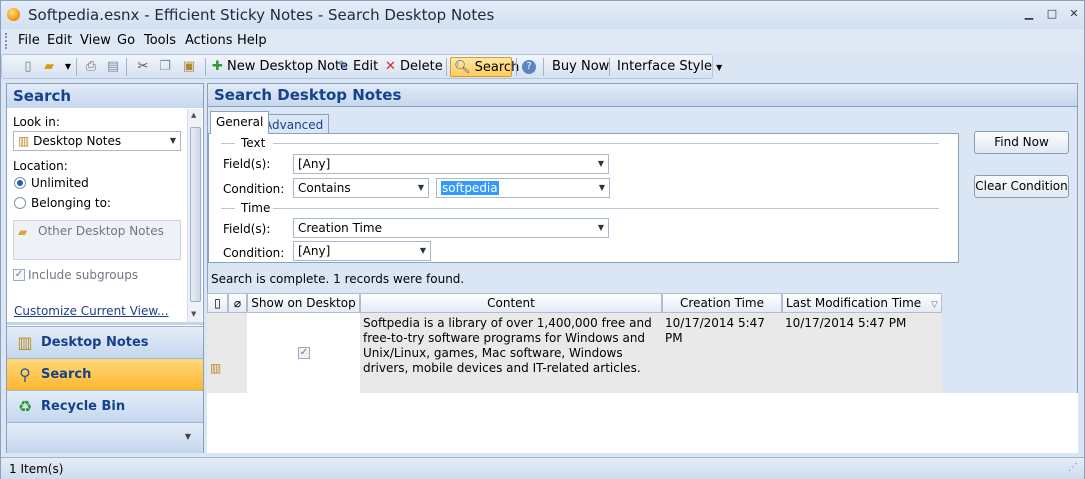  What do you see at coordinates (193, 115) in the screenshot?
I see `scroll-up-icon: ▲` at bounding box center [193, 115].